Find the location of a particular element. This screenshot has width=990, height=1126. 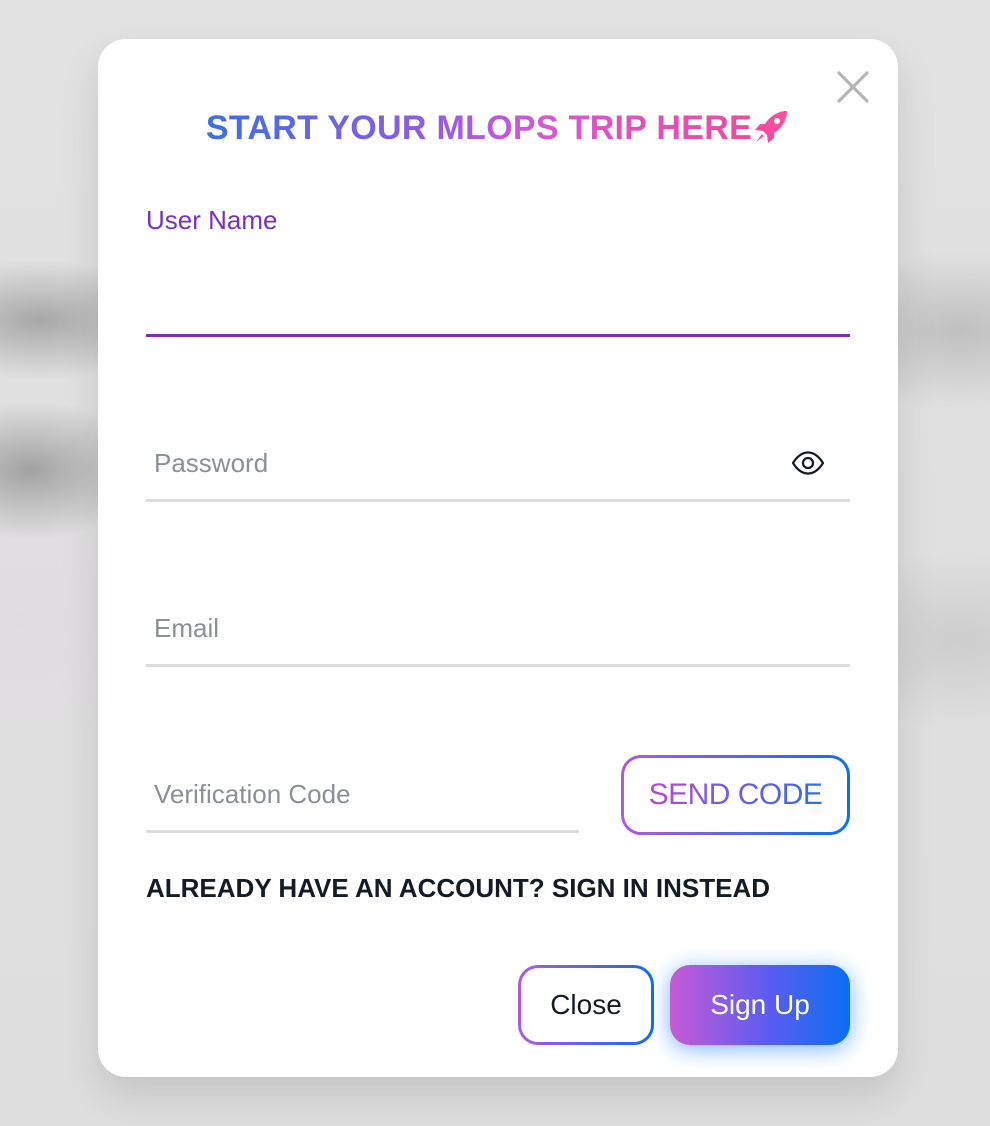

sign-in-instead-link: ALREADY HAVE AN ACCOUNT? SIGN IN INSTEAD is located at coordinates (458, 888).